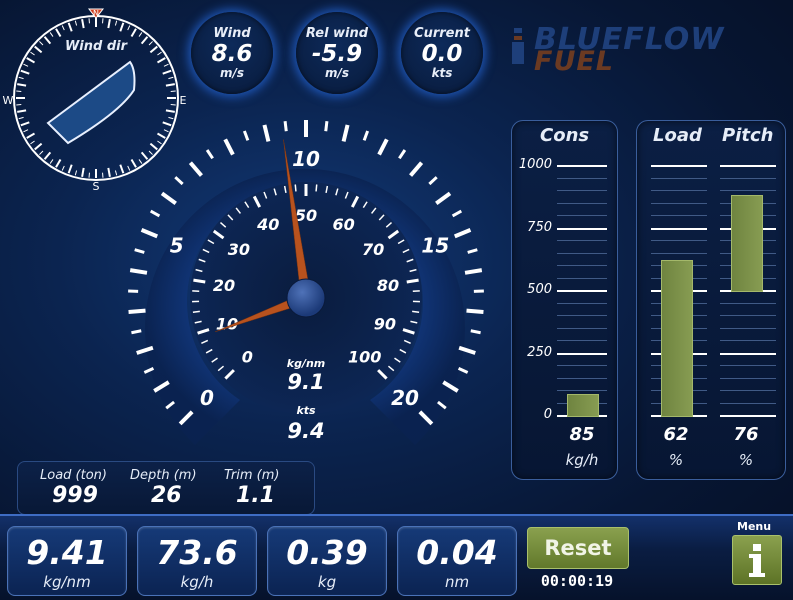  I want to click on cons-scale-label: 500, so click(532, 289).